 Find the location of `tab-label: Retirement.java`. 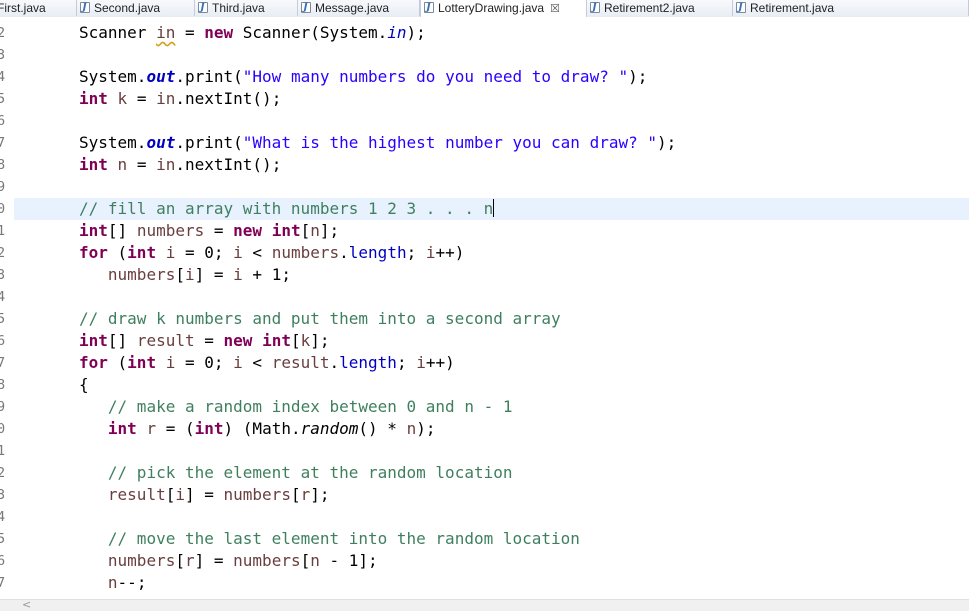

tab-label: Retirement.java is located at coordinates (792, 8).